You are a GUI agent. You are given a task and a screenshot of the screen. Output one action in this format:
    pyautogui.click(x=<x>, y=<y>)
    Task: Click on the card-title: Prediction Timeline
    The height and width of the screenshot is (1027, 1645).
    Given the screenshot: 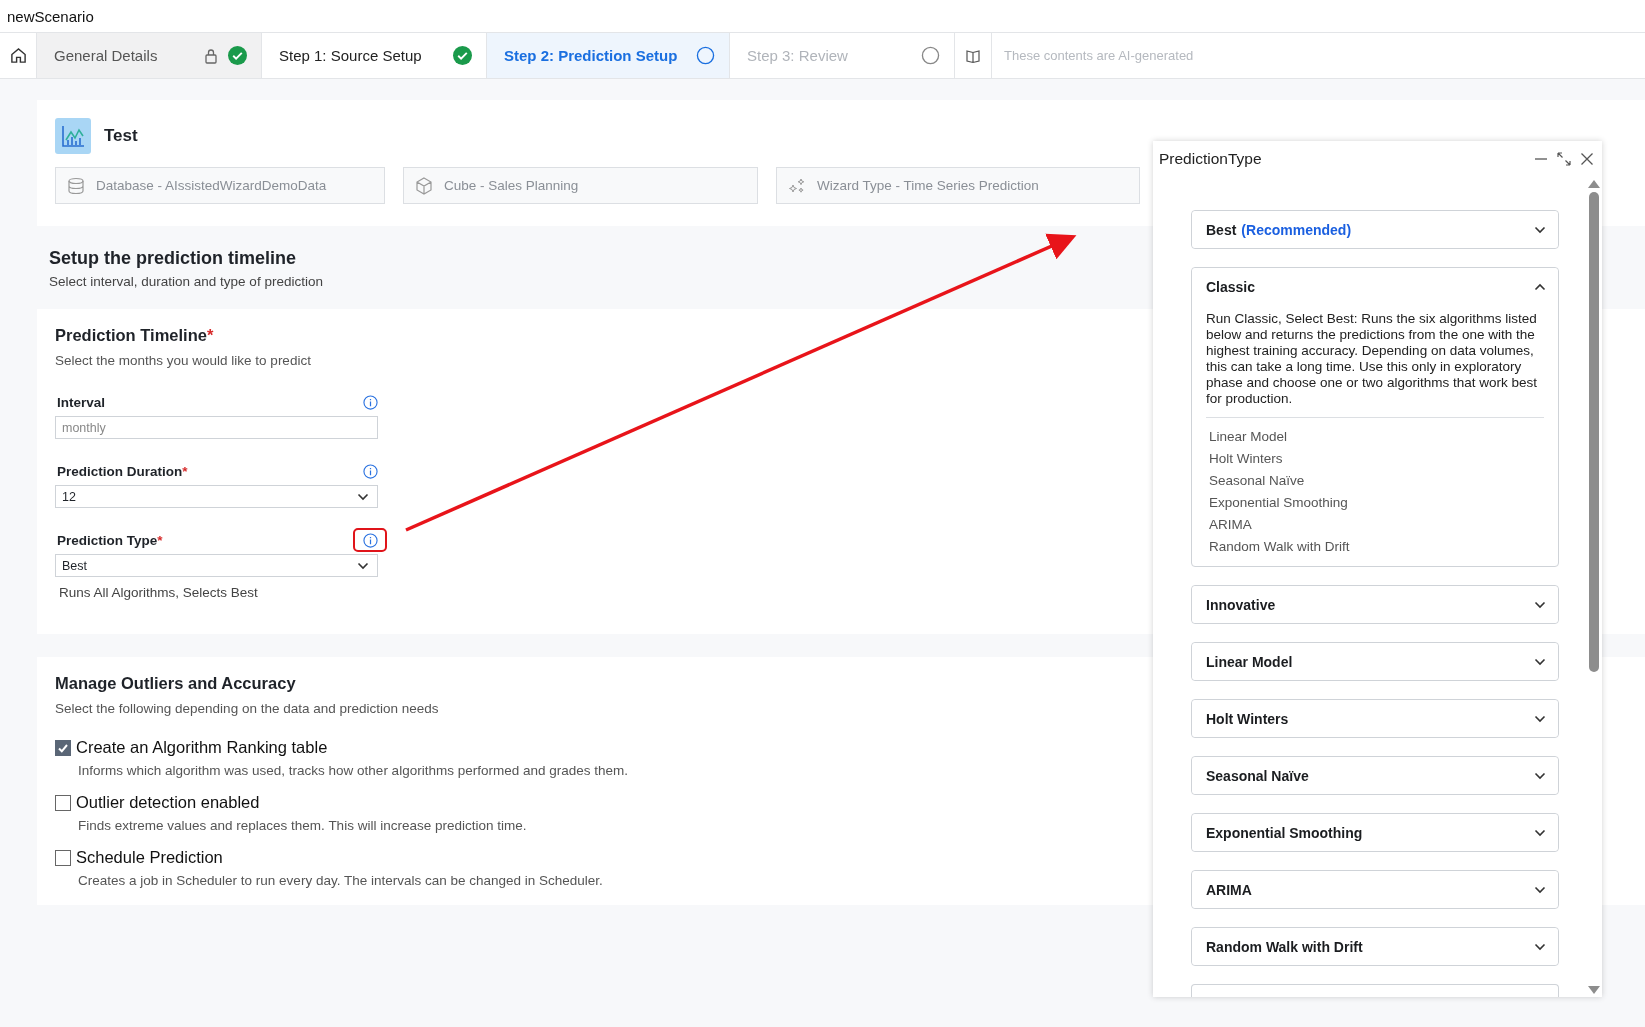 What is the action you would take?
    pyautogui.click(x=131, y=335)
    